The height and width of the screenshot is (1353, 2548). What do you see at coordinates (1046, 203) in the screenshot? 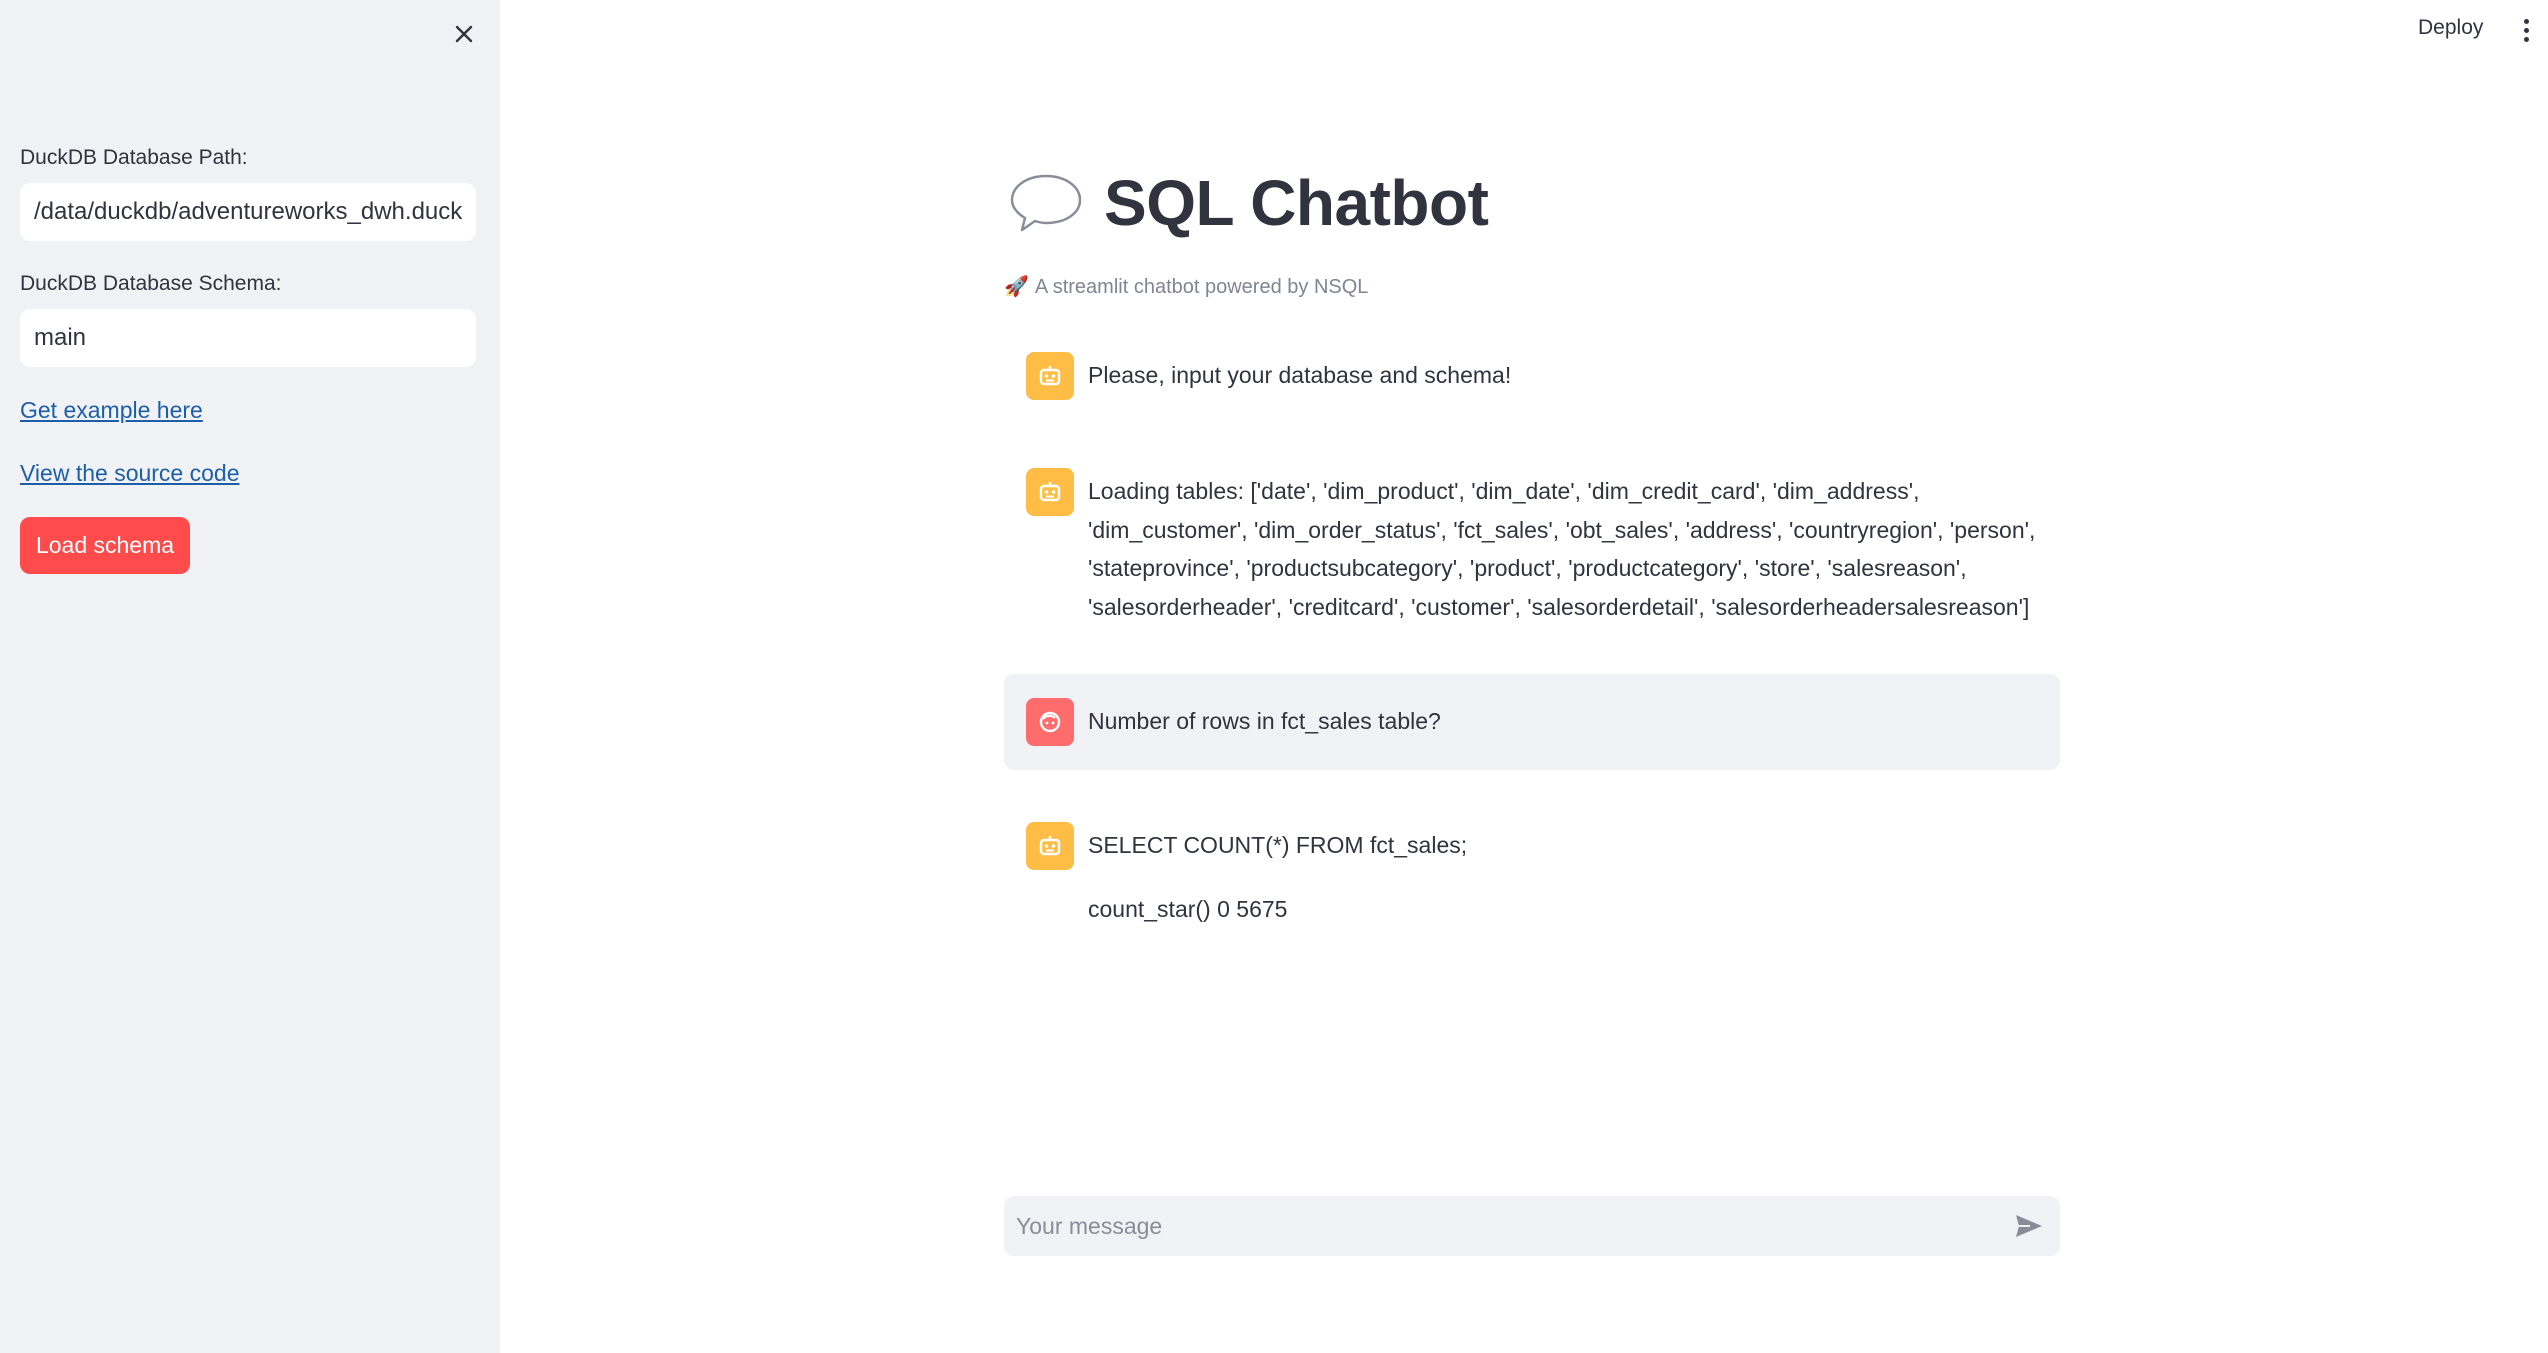
I see `speech-bubble-icon` at bounding box center [1046, 203].